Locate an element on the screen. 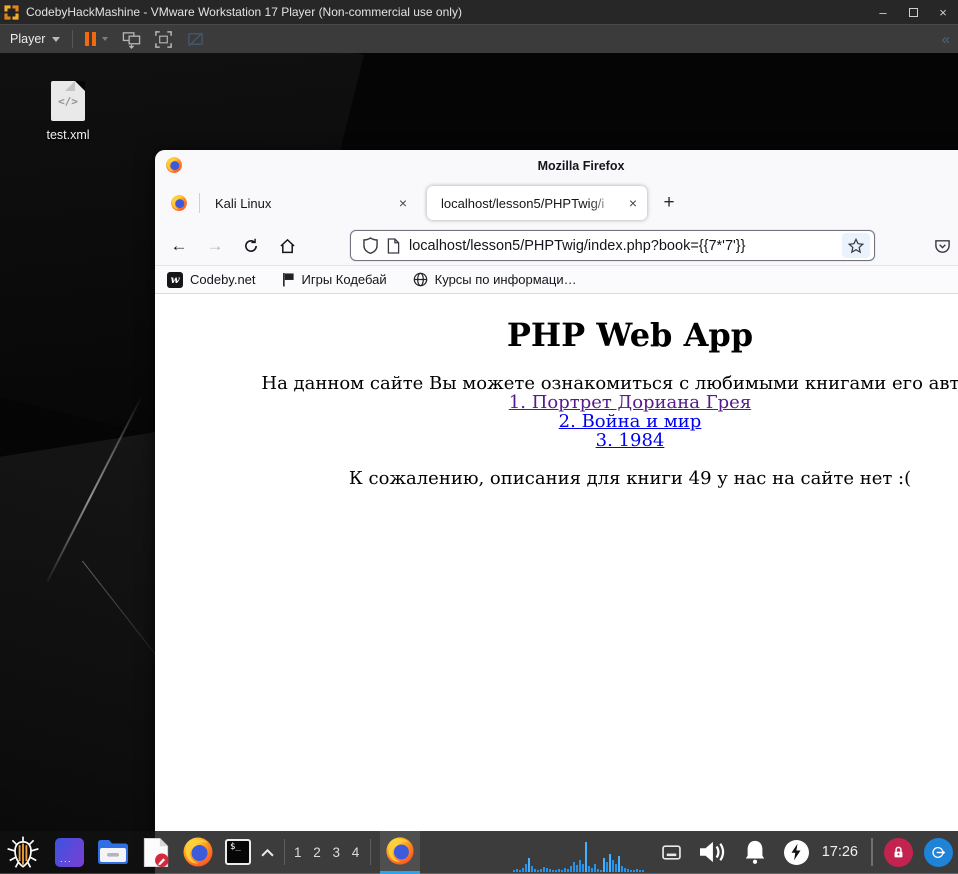  player-menu: Player is located at coordinates (35, 39).